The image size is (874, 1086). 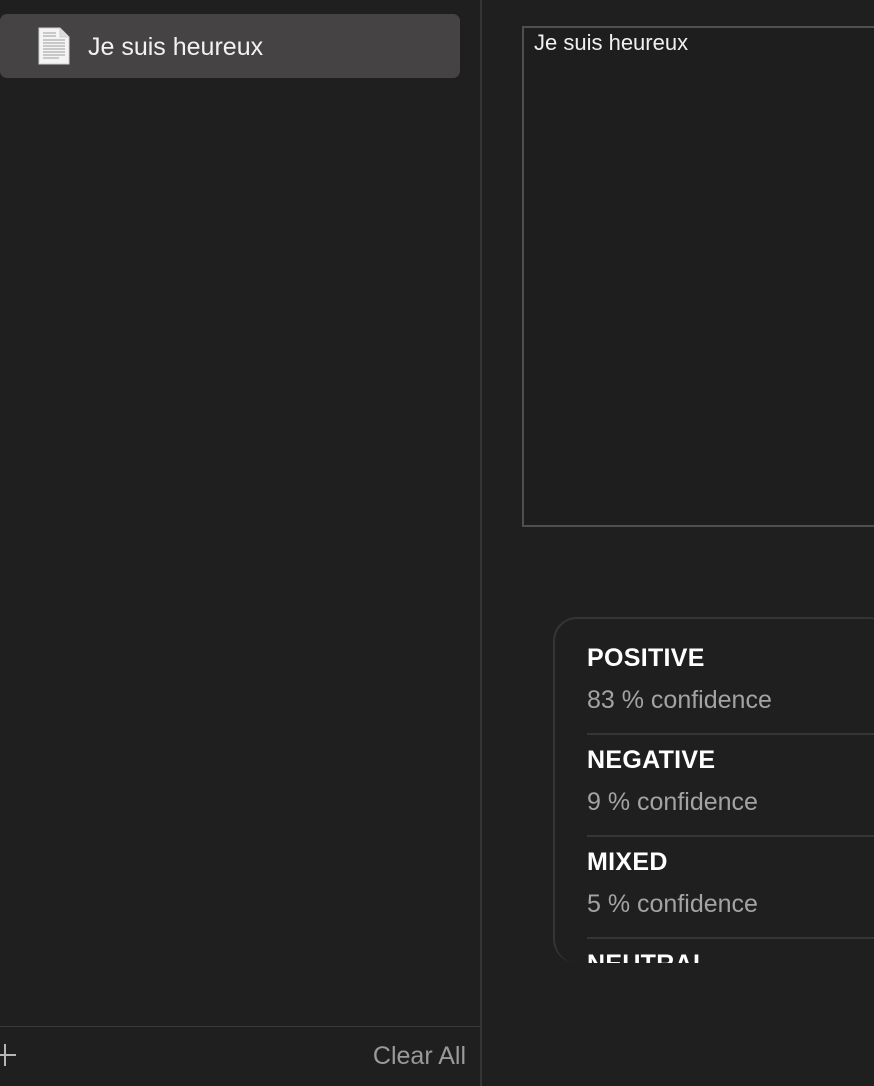 I want to click on result-label: NEGATIVE, so click(x=651, y=760).